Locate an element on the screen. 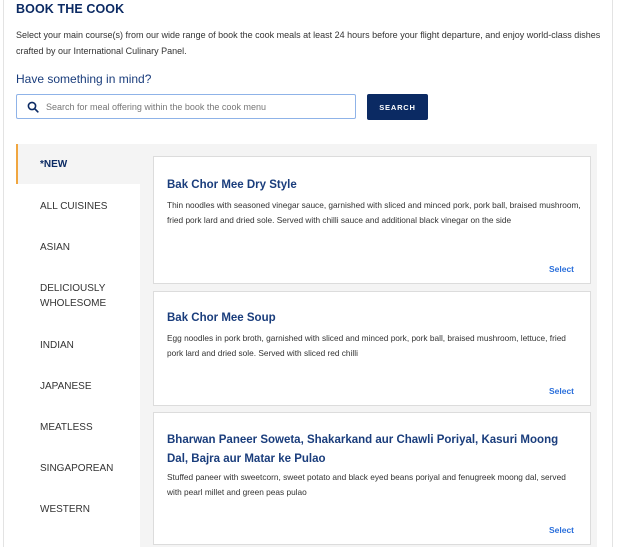 This screenshot has height=547, width=620. search-button: SEARCH is located at coordinates (397, 107).